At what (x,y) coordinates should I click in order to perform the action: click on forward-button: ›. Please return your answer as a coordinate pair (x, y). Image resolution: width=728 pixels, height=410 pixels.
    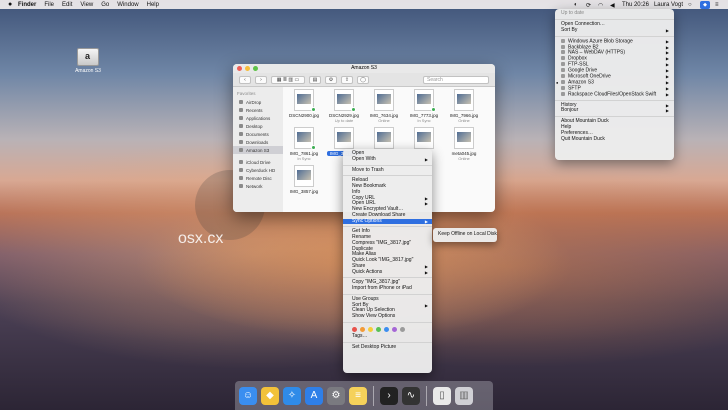
    Looking at the image, I should click on (261, 79).